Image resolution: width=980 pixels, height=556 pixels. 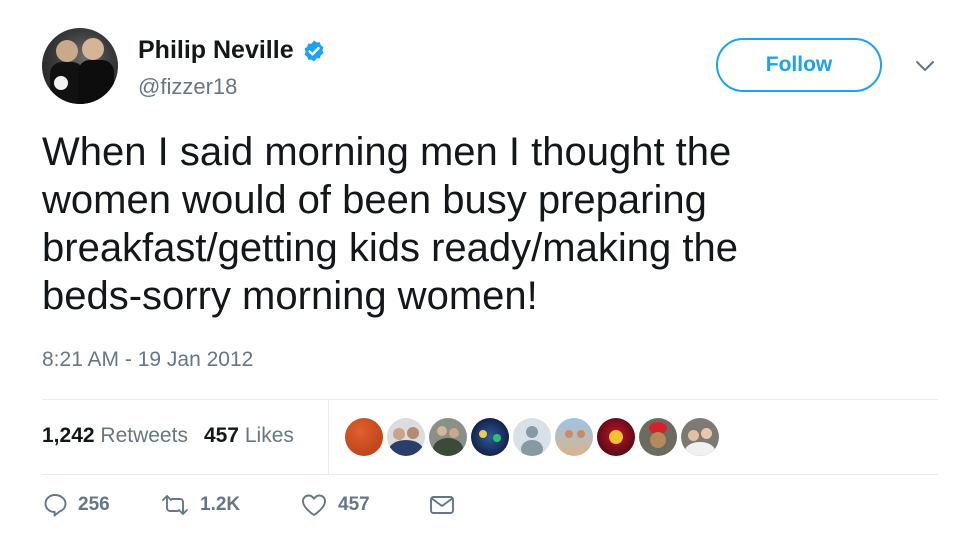 I want to click on orange-avatar, so click(x=364, y=437).